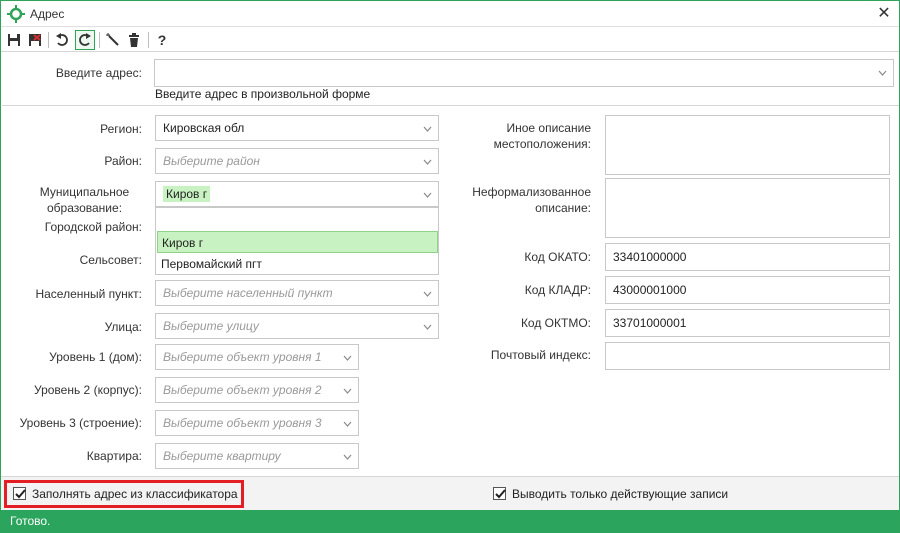 The height and width of the screenshot is (533, 900). What do you see at coordinates (134, 40) in the screenshot?
I see `trash-icon` at bounding box center [134, 40].